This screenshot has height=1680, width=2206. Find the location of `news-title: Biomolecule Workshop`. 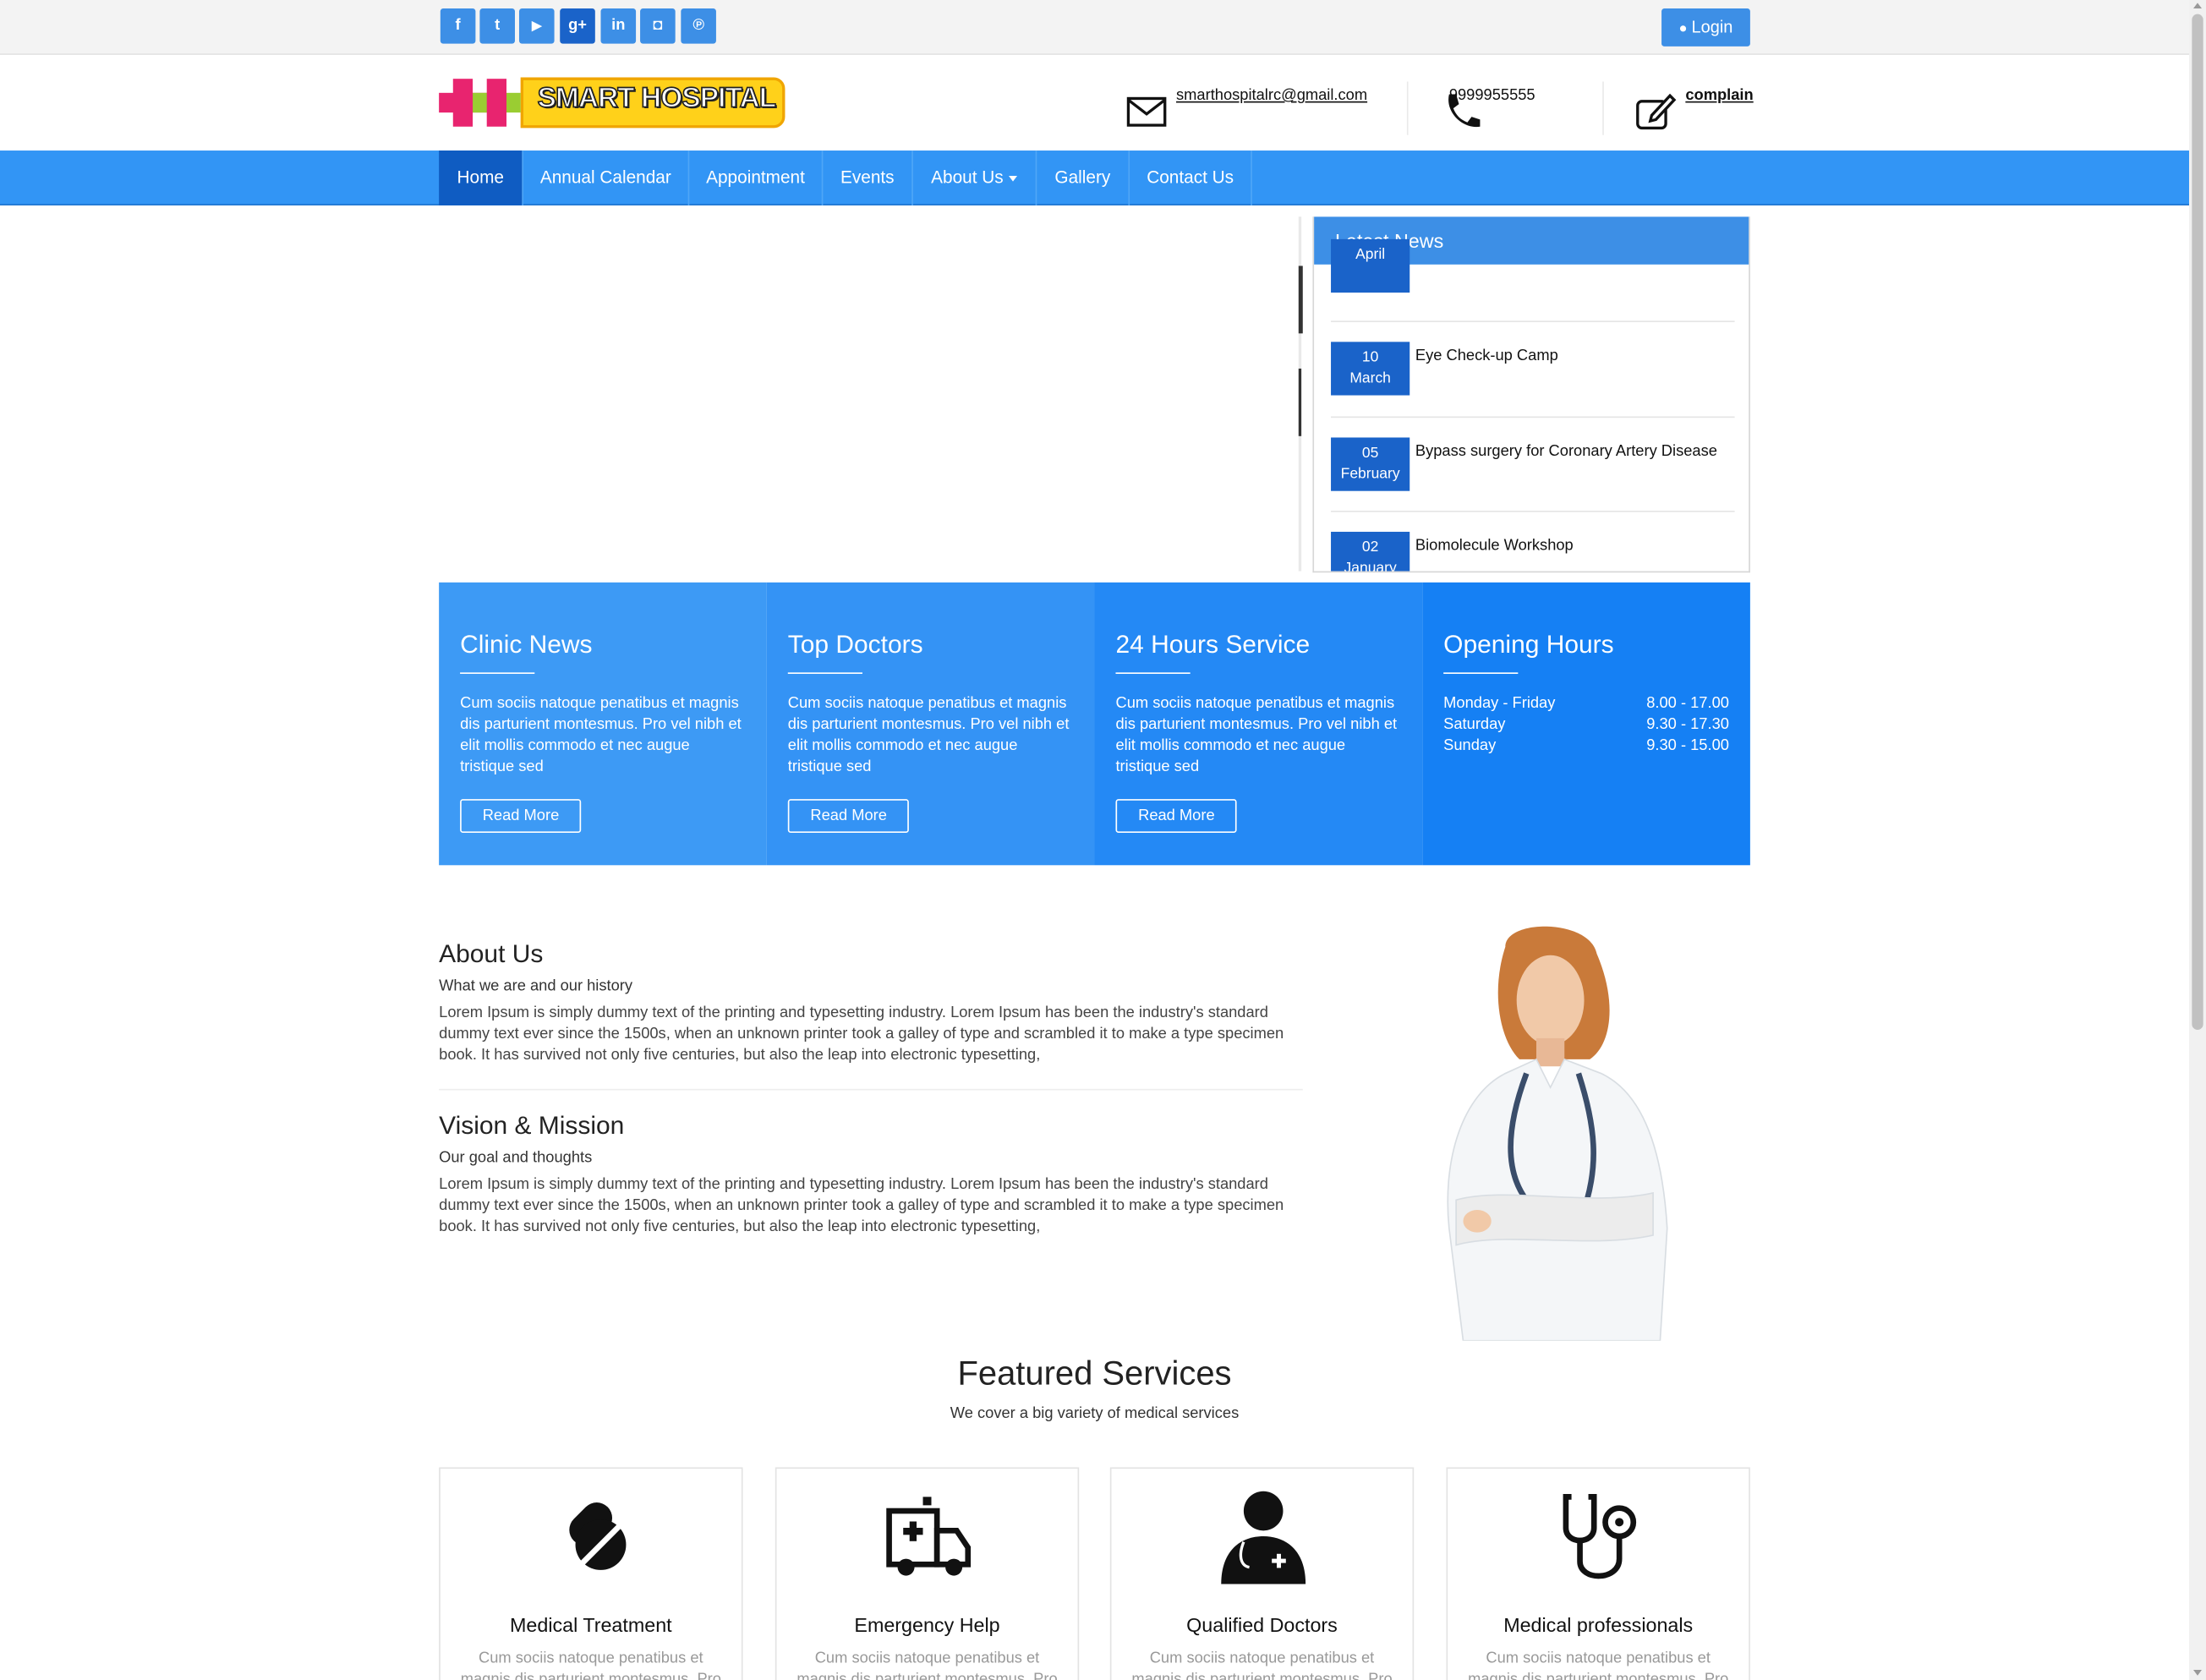

news-title: Biomolecule Workshop is located at coordinates (1494, 546).